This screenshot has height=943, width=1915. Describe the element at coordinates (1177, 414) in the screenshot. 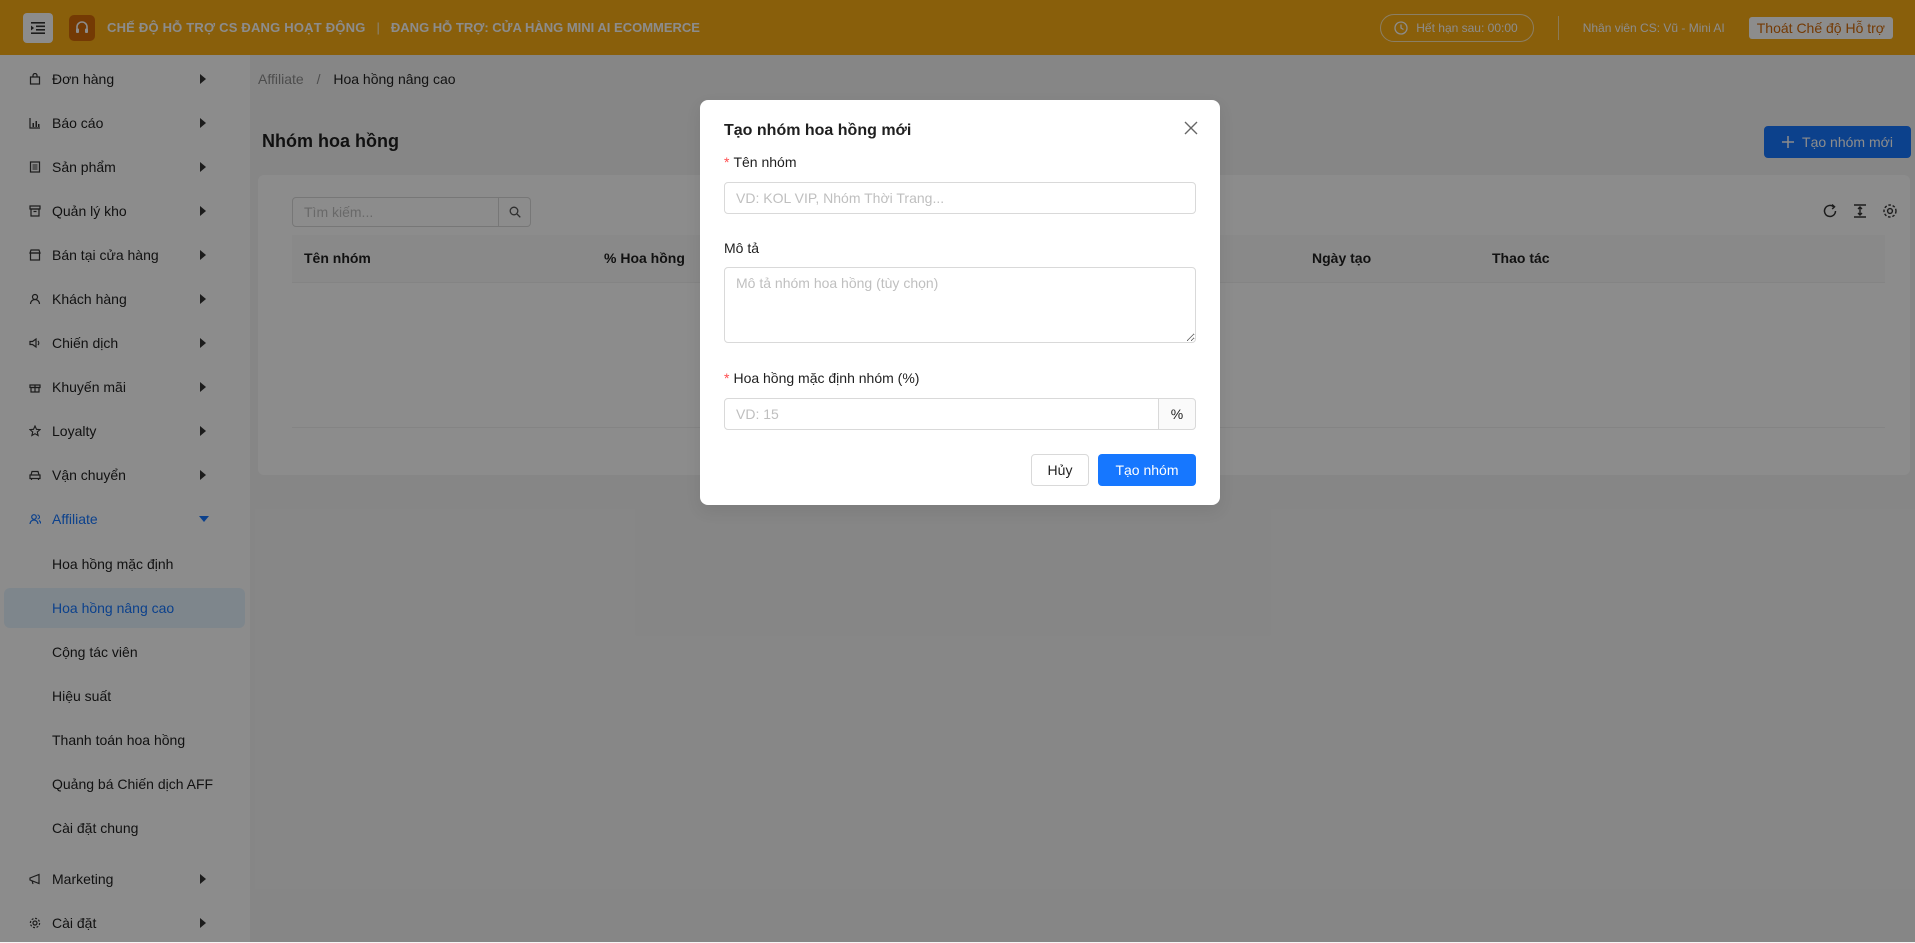

I see `percent-addon: %` at that location.